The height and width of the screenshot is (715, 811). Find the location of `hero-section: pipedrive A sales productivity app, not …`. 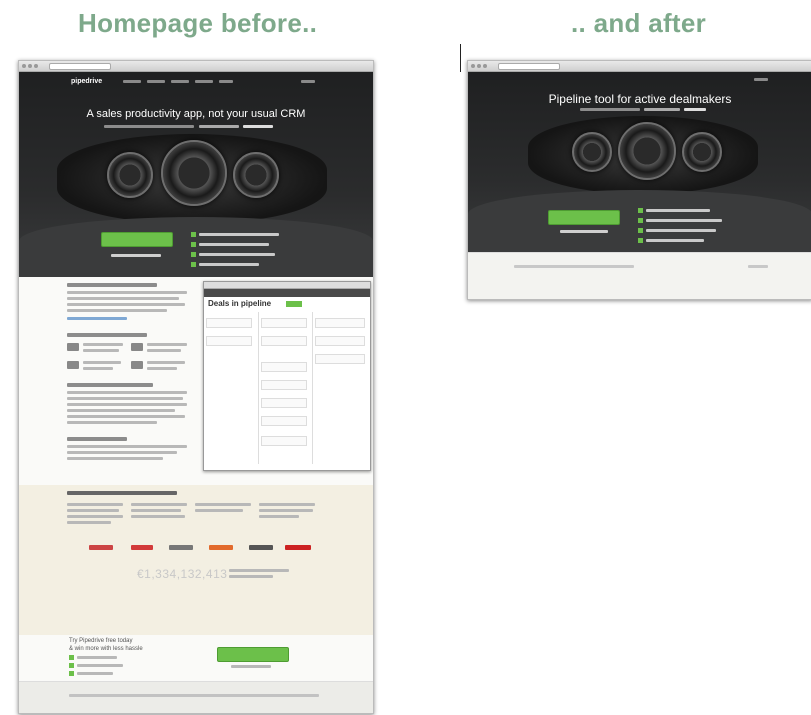

hero-section: pipedrive A sales productivity app, not … is located at coordinates (196, 174).